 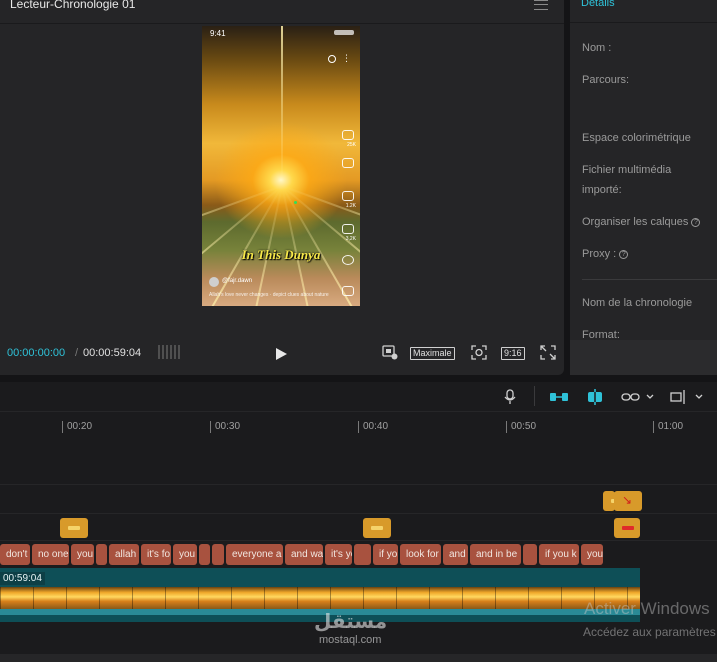 I want to click on preview-axis-icon, so click(x=688, y=397).